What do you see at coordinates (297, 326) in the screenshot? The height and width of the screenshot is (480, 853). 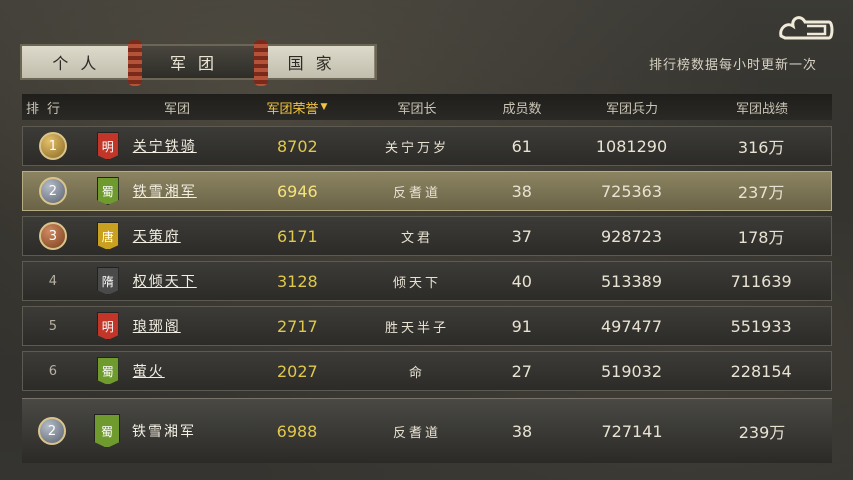 I see `legion-honor: 2717` at bounding box center [297, 326].